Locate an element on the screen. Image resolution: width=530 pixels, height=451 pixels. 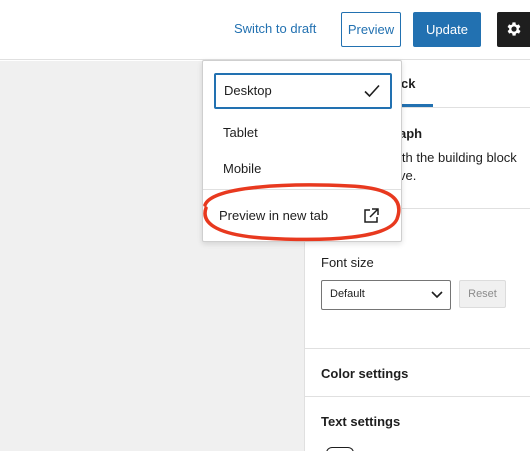
preview-button: Preview is located at coordinates (371, 29).